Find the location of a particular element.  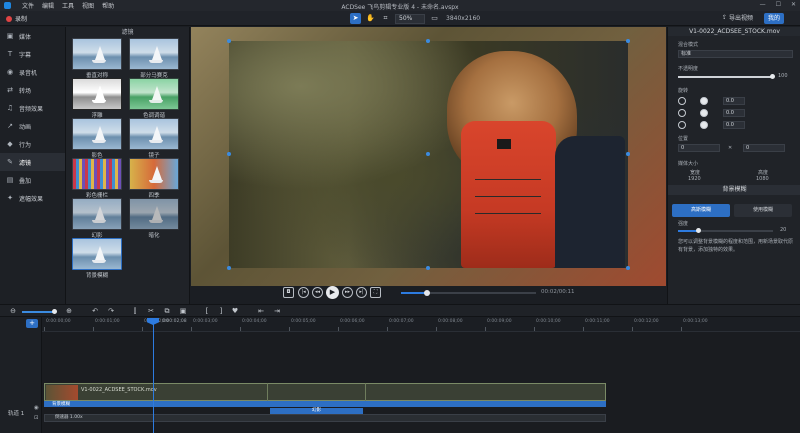

center-handle is located at coordinates (428, 154).